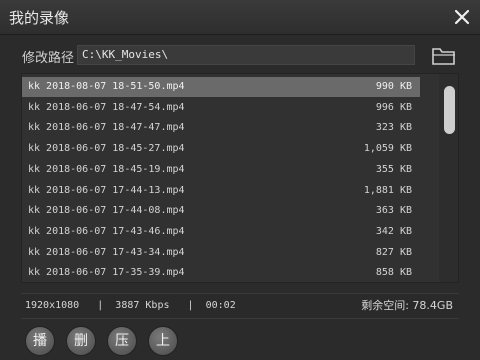 The image size is (480, 360). Describe the element at coordinates (393, 107) in the screenshot. I see `file-size: 996 KB` at that location.